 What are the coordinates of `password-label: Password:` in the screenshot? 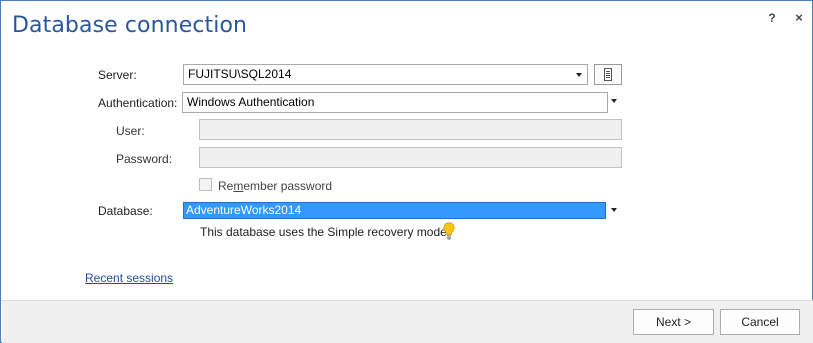 It's located at (144, 159).